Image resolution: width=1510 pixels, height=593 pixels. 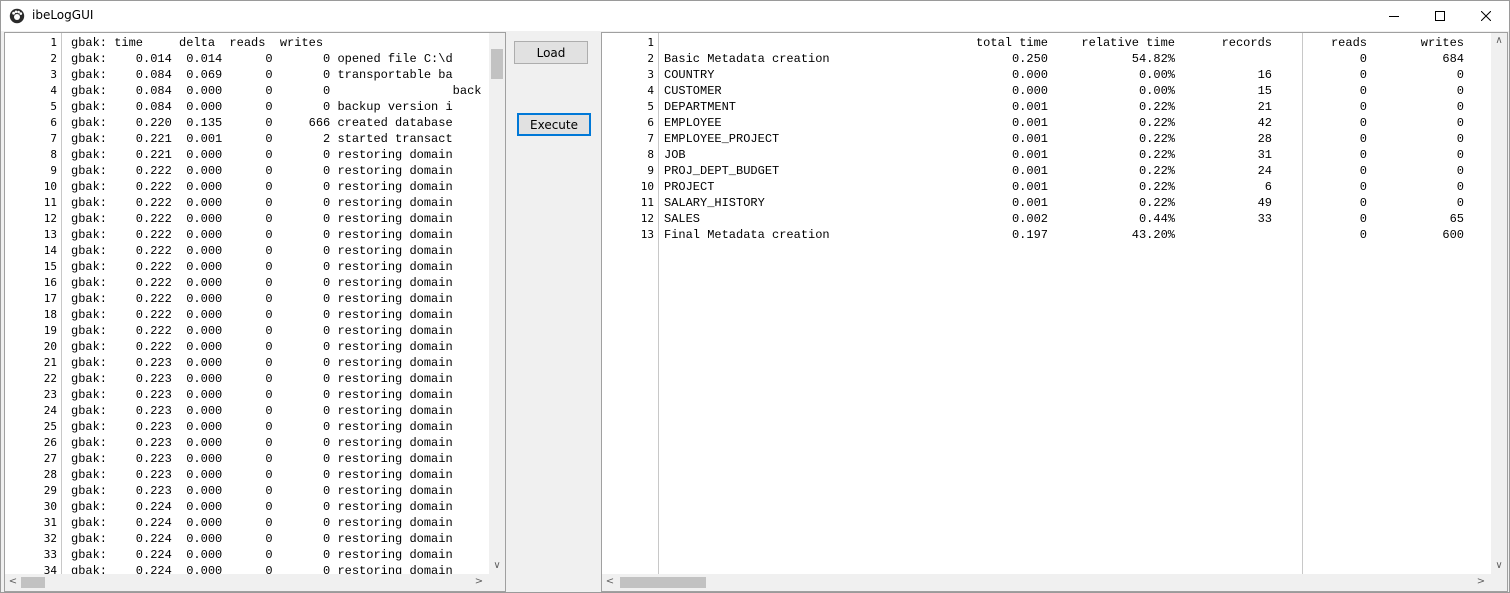 I want to click on result-cell-records: 21, so click(x=1264, y=107).